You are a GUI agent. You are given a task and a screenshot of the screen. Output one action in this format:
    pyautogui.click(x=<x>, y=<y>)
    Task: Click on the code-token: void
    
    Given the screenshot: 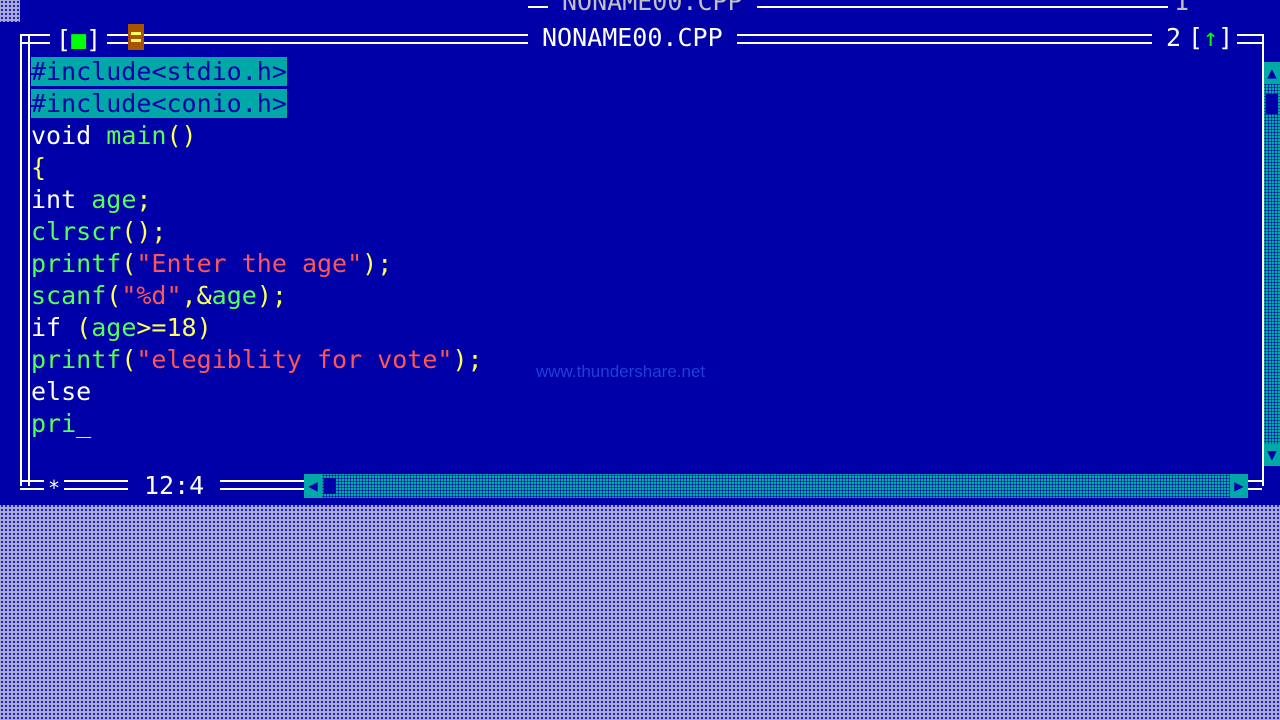 What is the action you would take?
    pyautogui.click(x=61, y=135)
    